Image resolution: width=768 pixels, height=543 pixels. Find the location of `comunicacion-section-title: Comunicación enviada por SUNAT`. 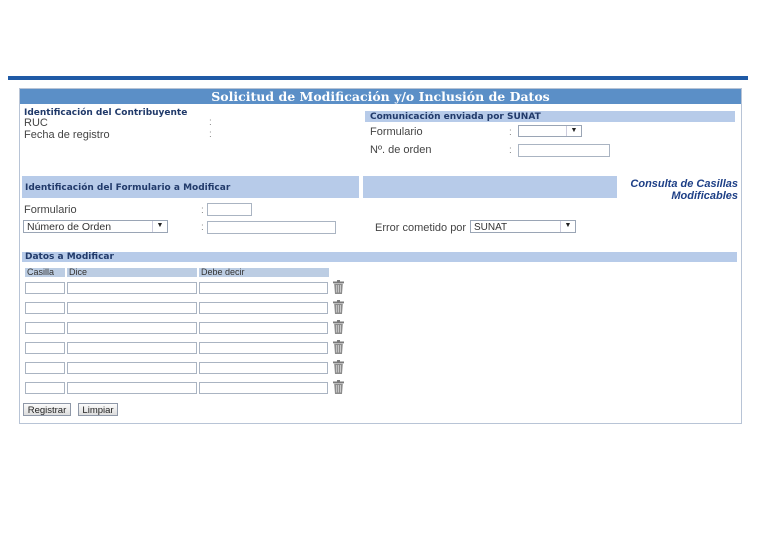

comunicacion-section-title: Comunicación enviada por SUNAT is located at coordinates (455, 117).